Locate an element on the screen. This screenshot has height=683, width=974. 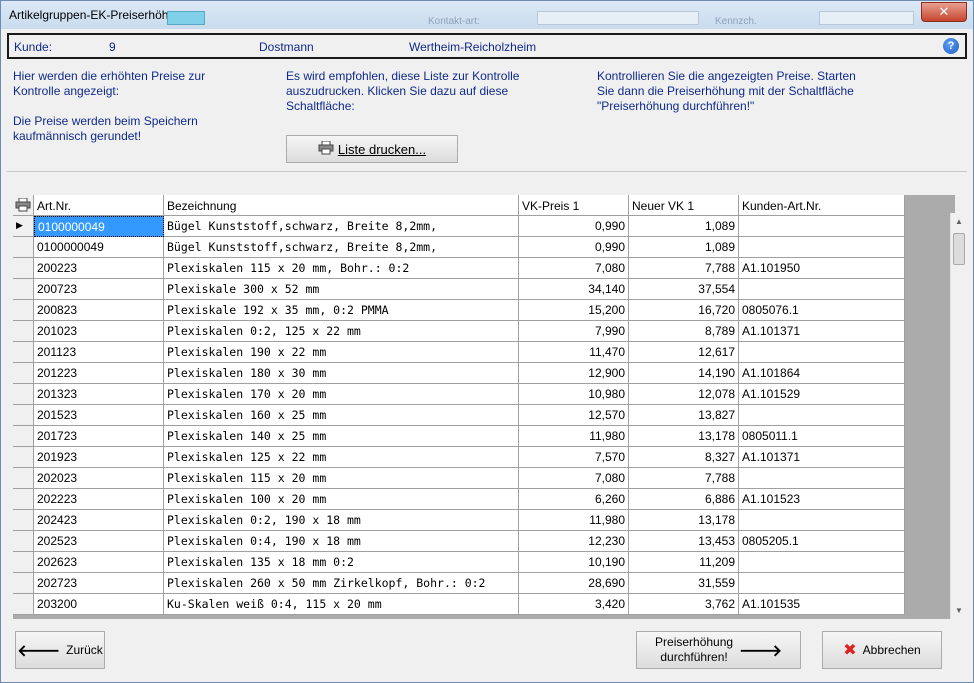
scroll-up-icon: ▲ is located at coordinates (959, 221).